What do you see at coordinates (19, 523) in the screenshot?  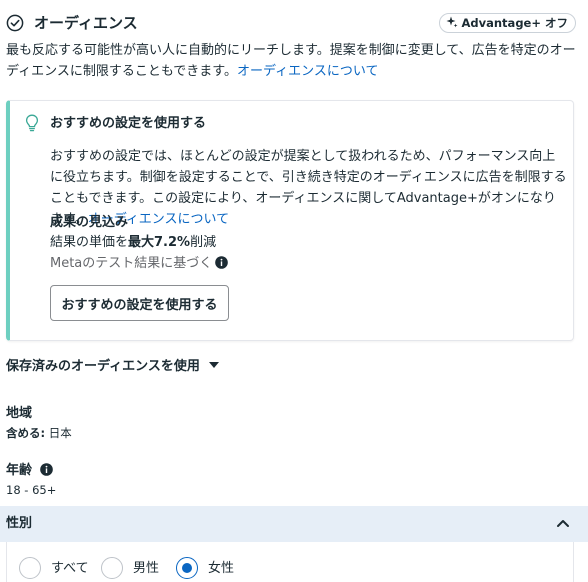 I see `gender-title: 性別` at bounding box center [19, 523].